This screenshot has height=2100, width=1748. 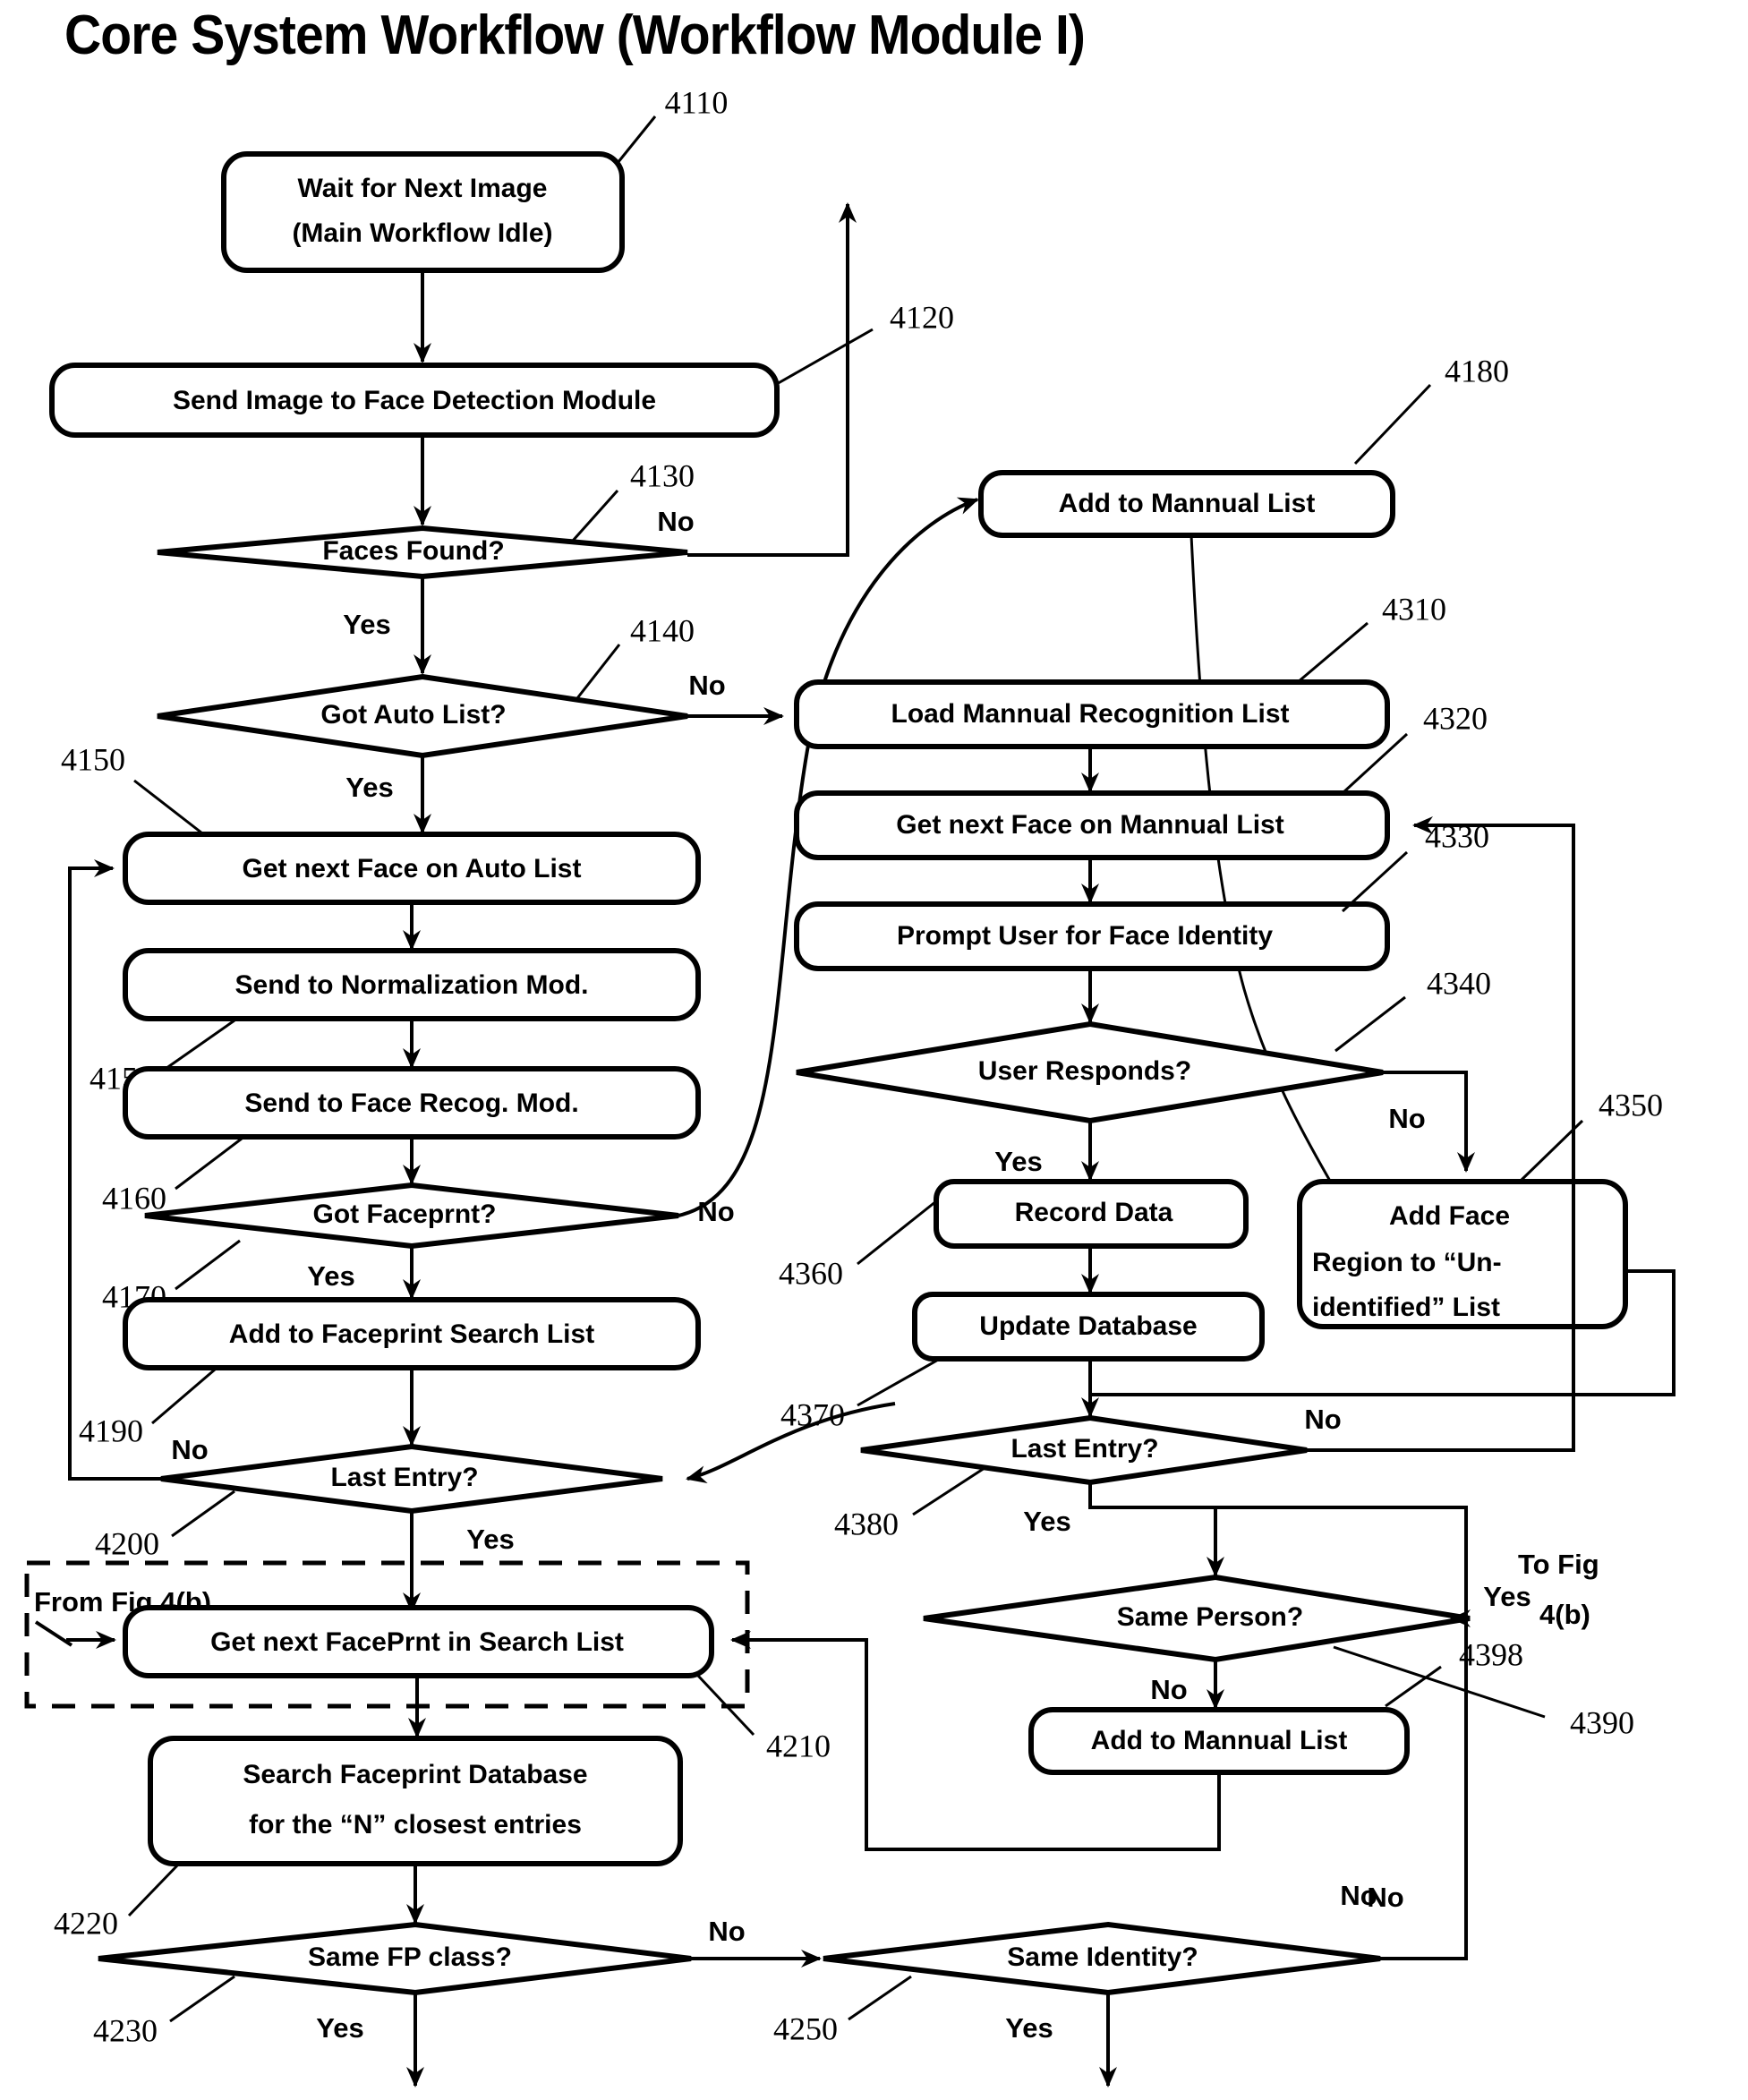 What do you see at coordinates (423, 212) in the screenshot?
I see `node-wait-for-next-image: Wait for Next Image (Main Workflow Idle)` at bounding box center [423, 212].